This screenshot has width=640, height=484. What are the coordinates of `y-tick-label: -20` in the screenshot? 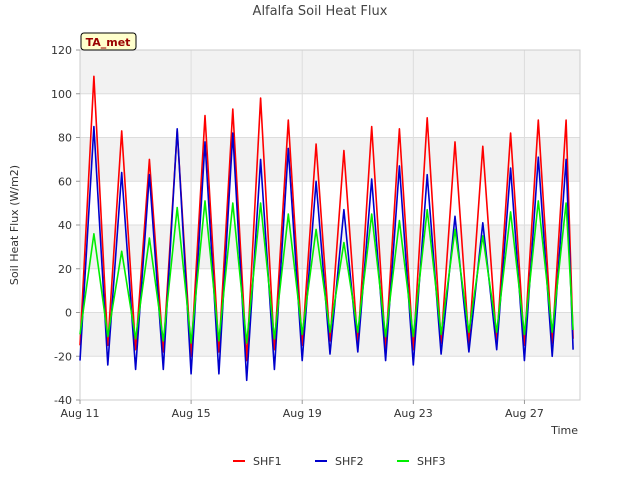 It's located at (63, 356).